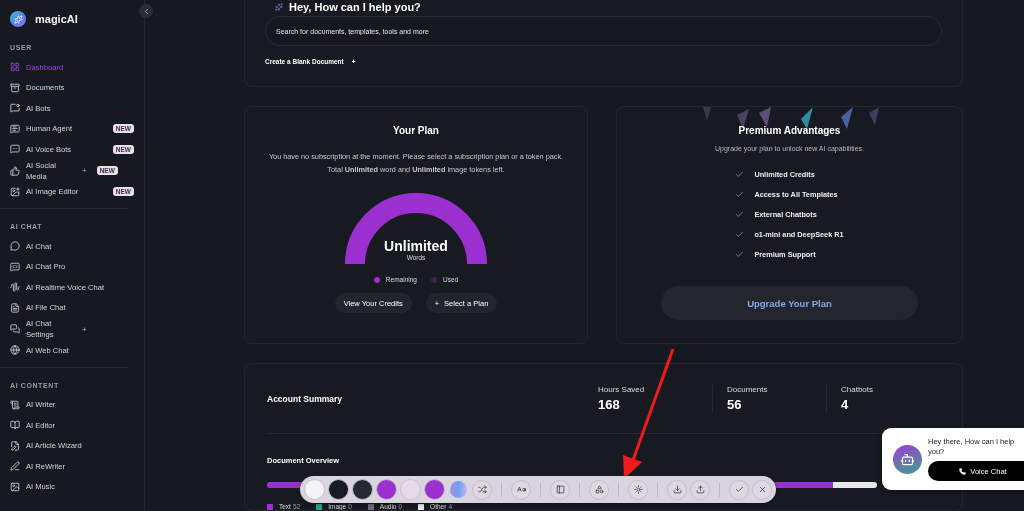  I want to click on phone-icon, so click(963, 471).